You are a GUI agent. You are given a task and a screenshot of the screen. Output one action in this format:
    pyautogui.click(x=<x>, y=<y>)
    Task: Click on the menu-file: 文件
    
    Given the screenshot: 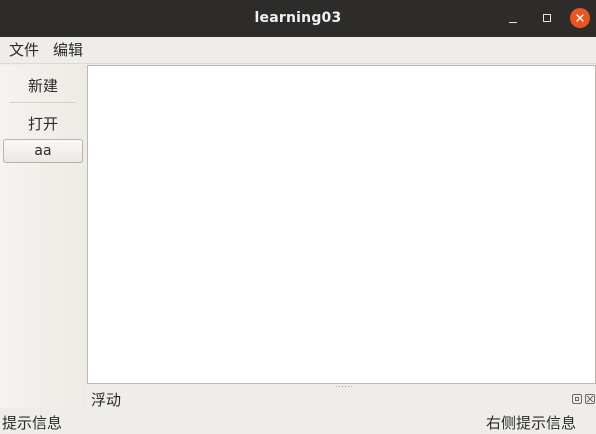 What is the action you would take?
    pyautogui.click(x=24, y=50)
    